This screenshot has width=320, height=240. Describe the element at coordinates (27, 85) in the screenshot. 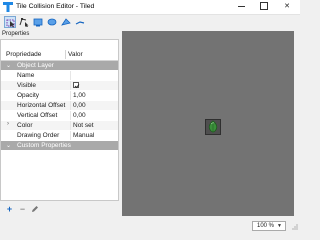

I see `property-name: Visible` at that location.